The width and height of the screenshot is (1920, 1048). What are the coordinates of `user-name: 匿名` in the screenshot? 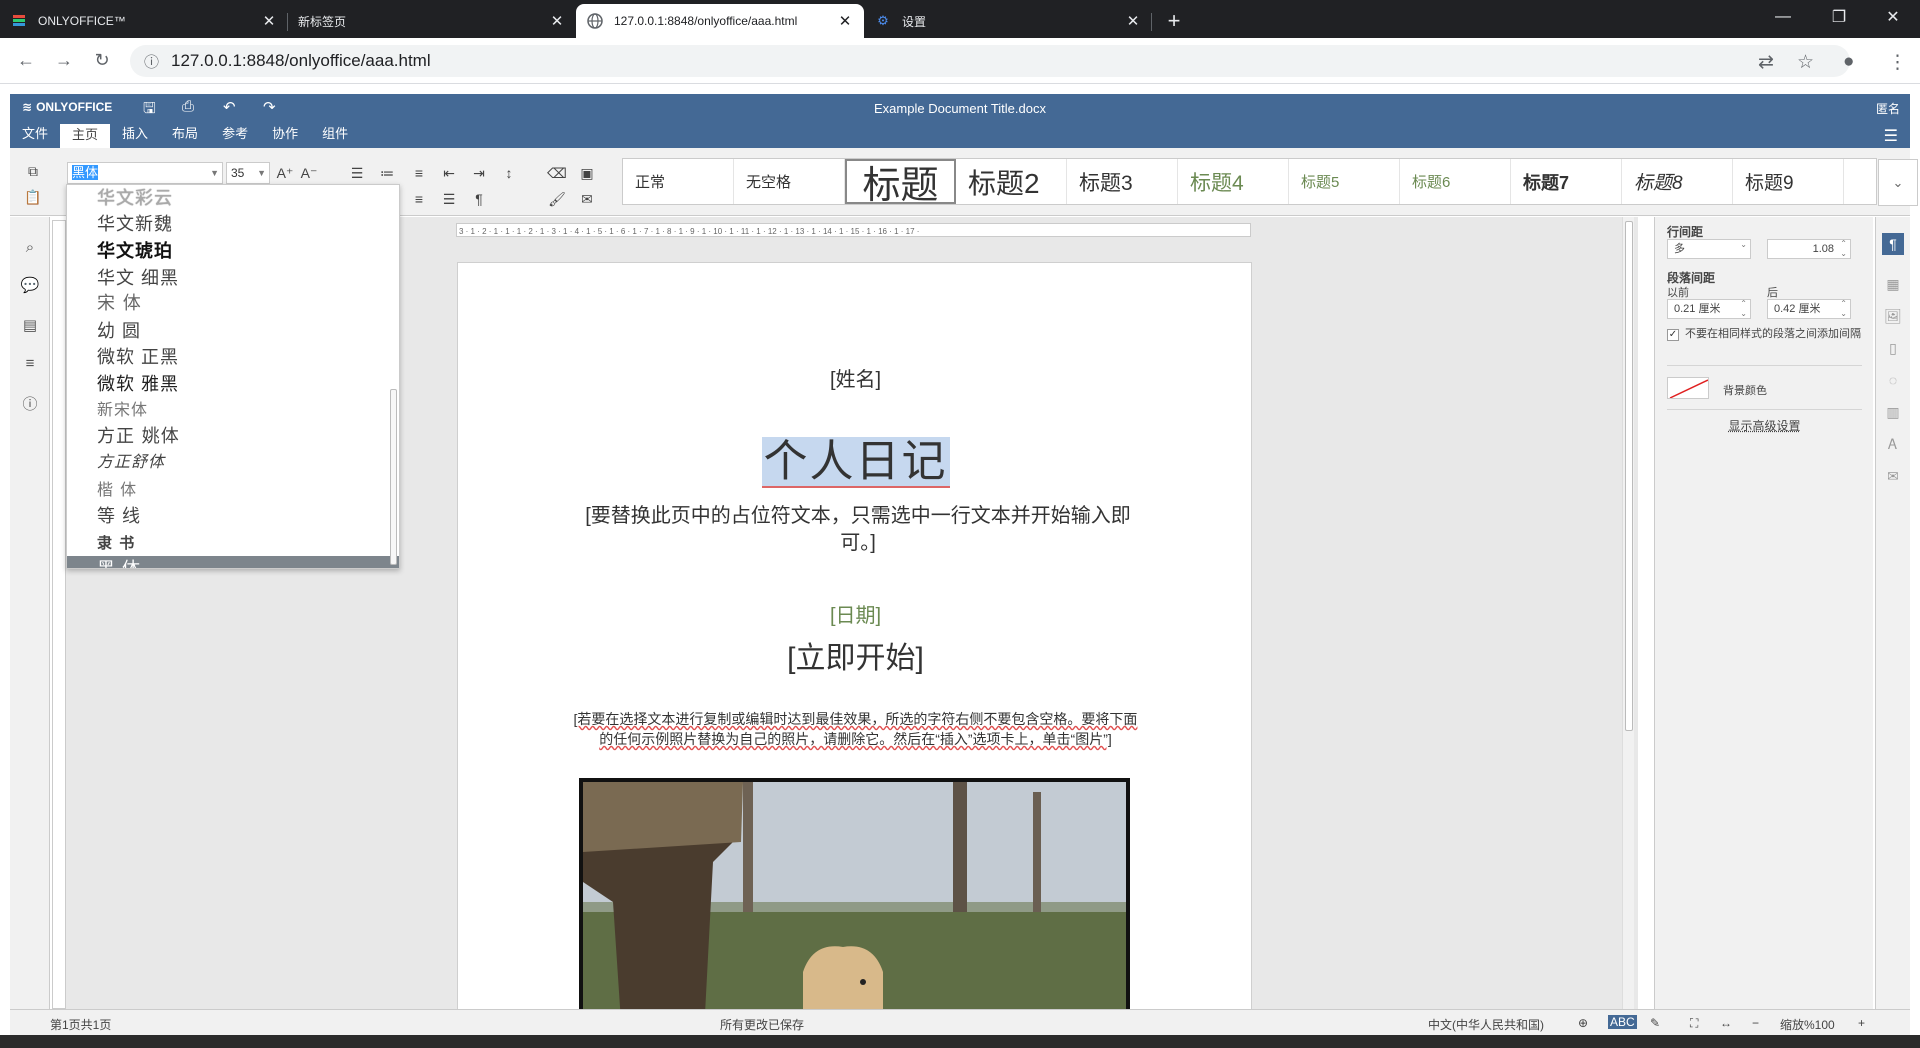 It's located at (1888, 108).